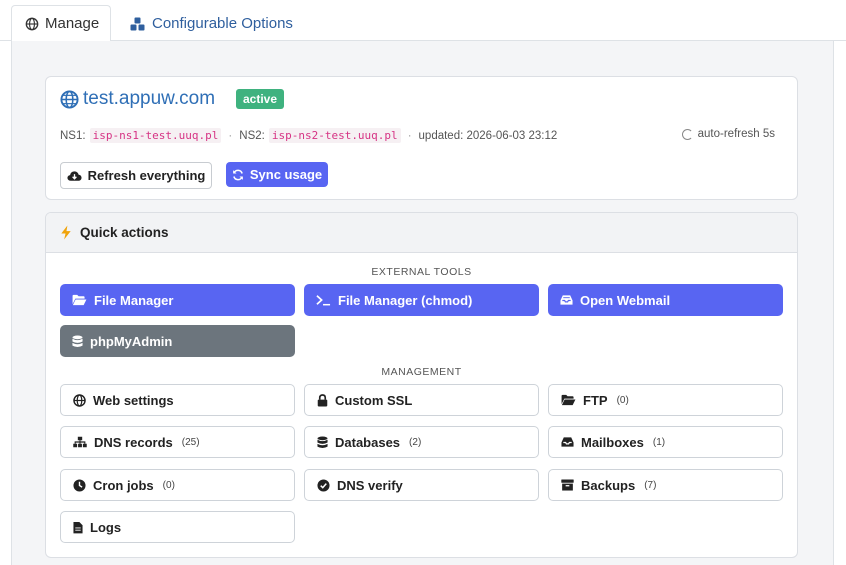  What do you see at coordinates (190, 442) in the screenshot?
I see `dns-records-count: (25)` at bounding box center [190, 442].